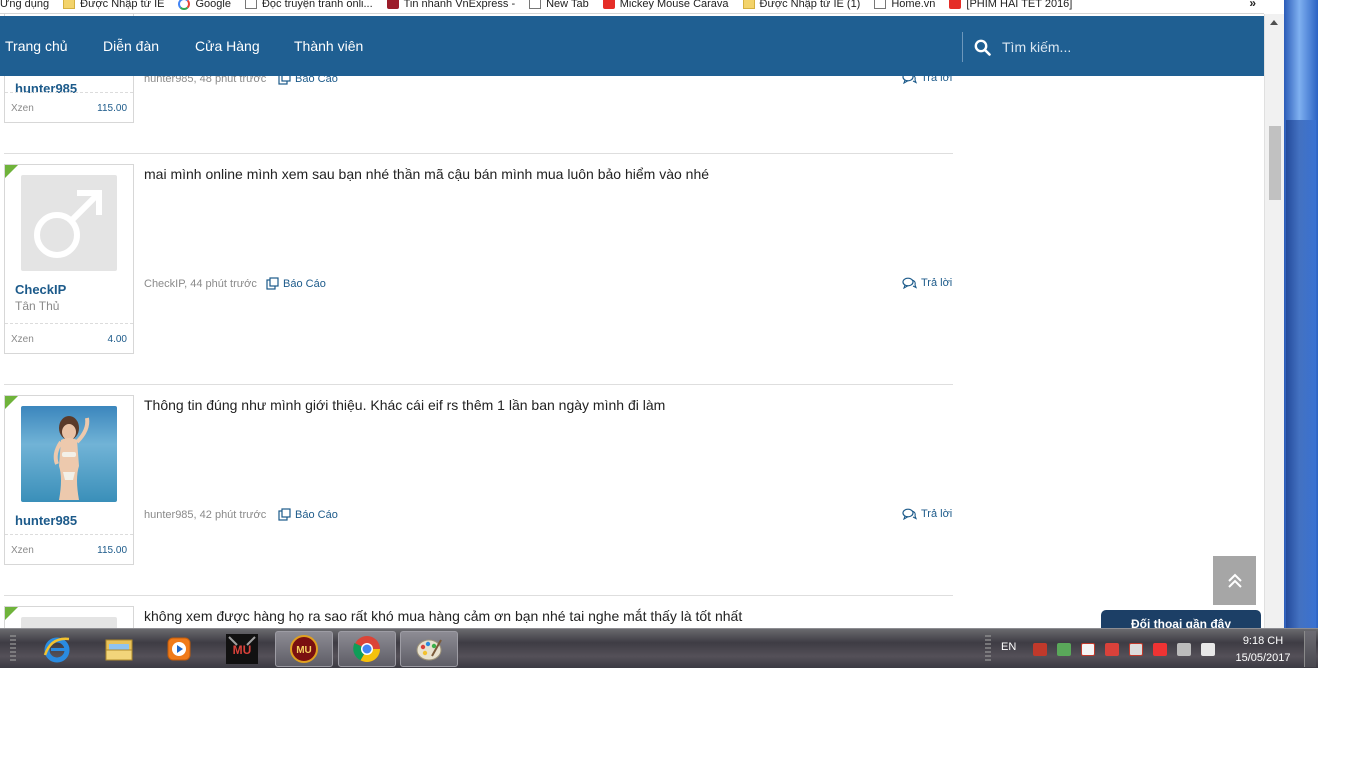  I want to click on author-title: Tân Thủ, so click(37, 306).